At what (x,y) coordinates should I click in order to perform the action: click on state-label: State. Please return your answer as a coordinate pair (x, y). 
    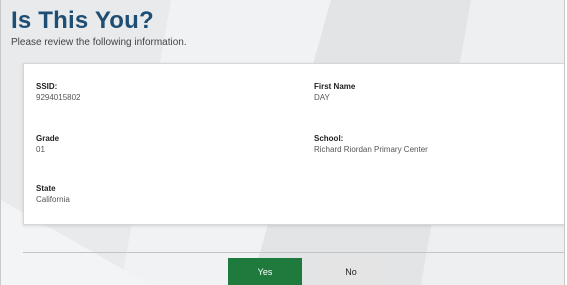
    Looking at the image, I should click on (46, 188).